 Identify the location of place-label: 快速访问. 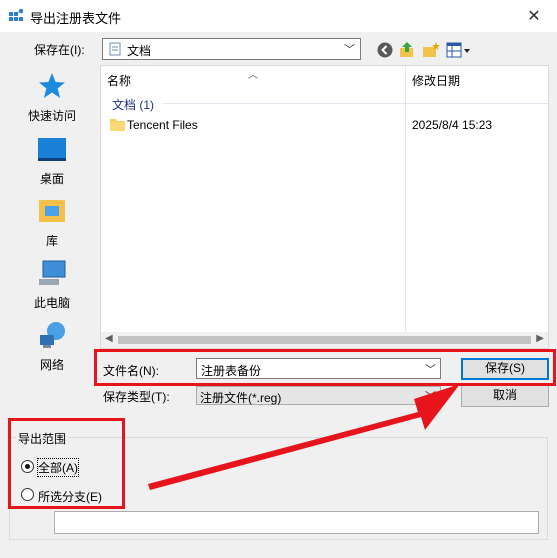
(51, 116).